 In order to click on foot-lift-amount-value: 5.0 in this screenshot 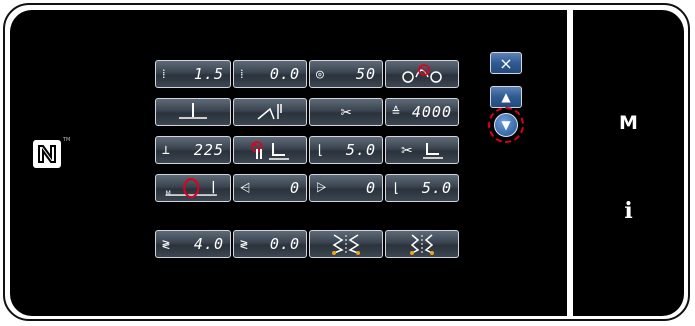, I will do `click(436, 188)`.